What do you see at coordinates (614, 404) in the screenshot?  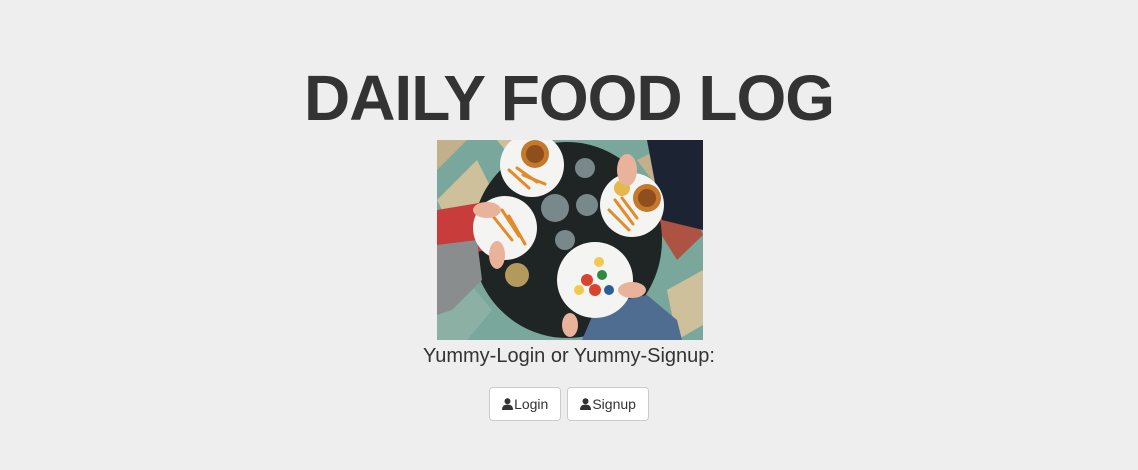 I see `signup-button-label: Signup` at bounding box center [614, 404].